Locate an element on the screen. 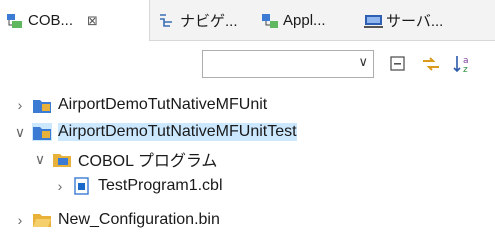 This screenshot has width=495, height=243. sort-icon: az is located at coordinates (463, 64).